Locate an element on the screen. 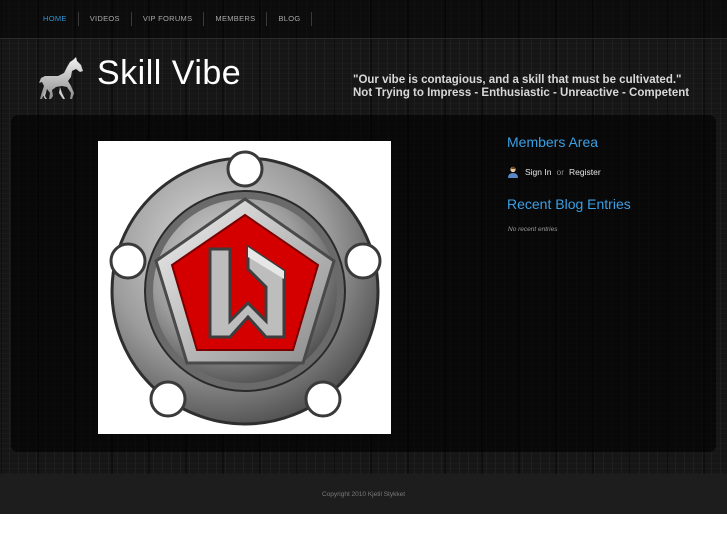  no-recent-entries: No recent entries is located at coordinates (533, 229).